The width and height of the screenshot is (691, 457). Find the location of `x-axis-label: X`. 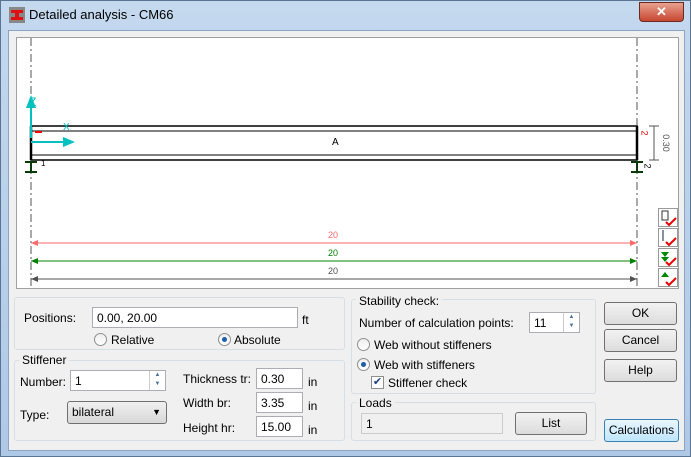

x-axis-label: X is located at coordinates (66, 127).